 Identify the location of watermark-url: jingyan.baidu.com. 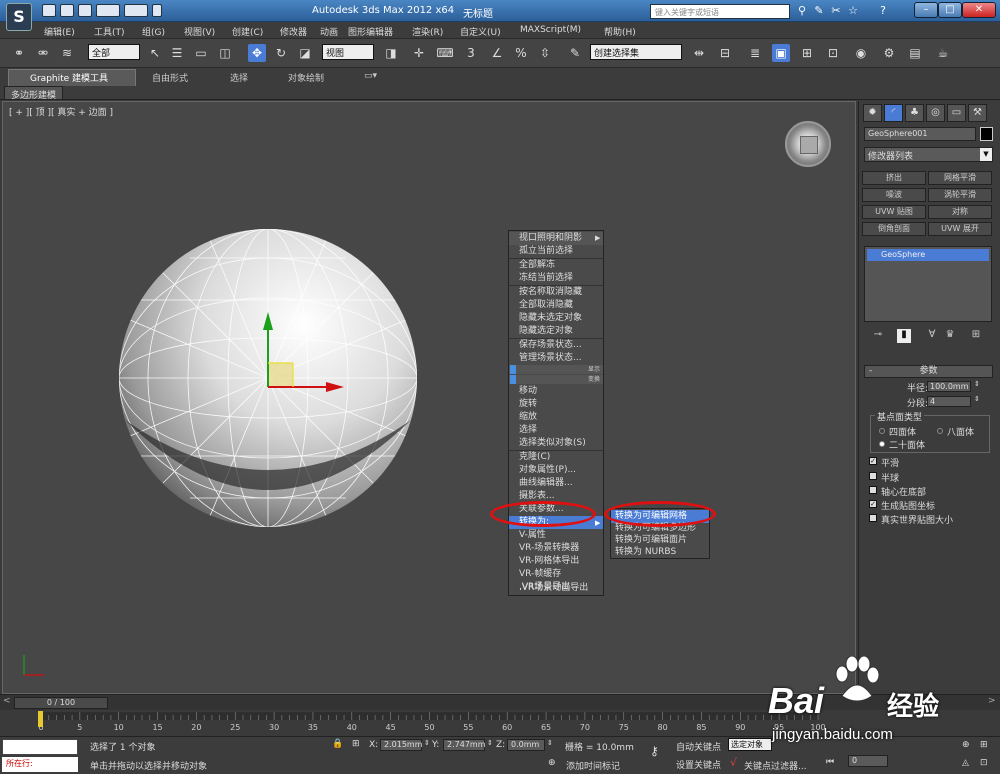
(832, 734).